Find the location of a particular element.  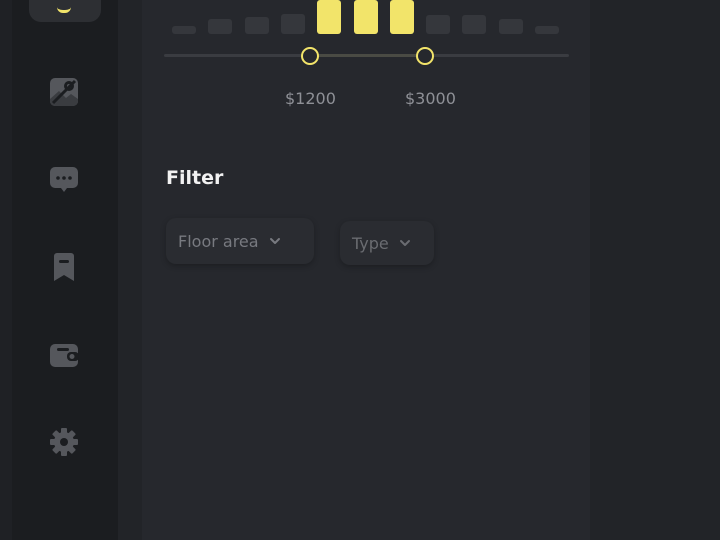

type-dropdown: Type is located at coordinates (387, 243).